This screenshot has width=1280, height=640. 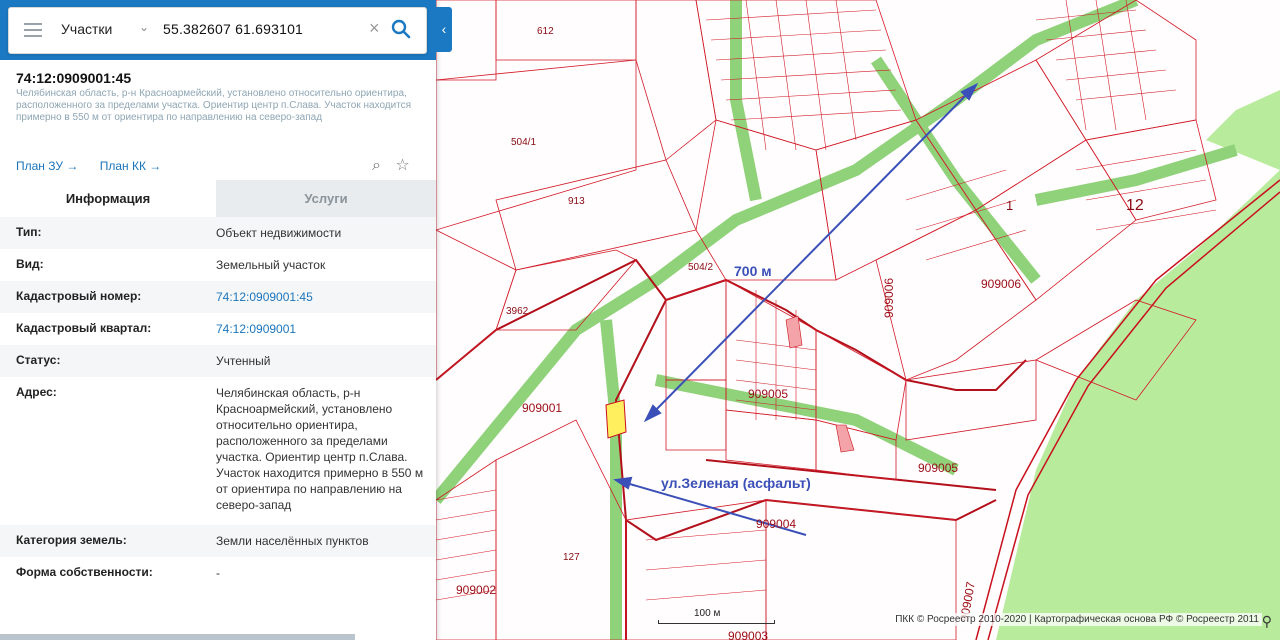 I want to click on clear-icon: ×, so click(x=374, y=28).